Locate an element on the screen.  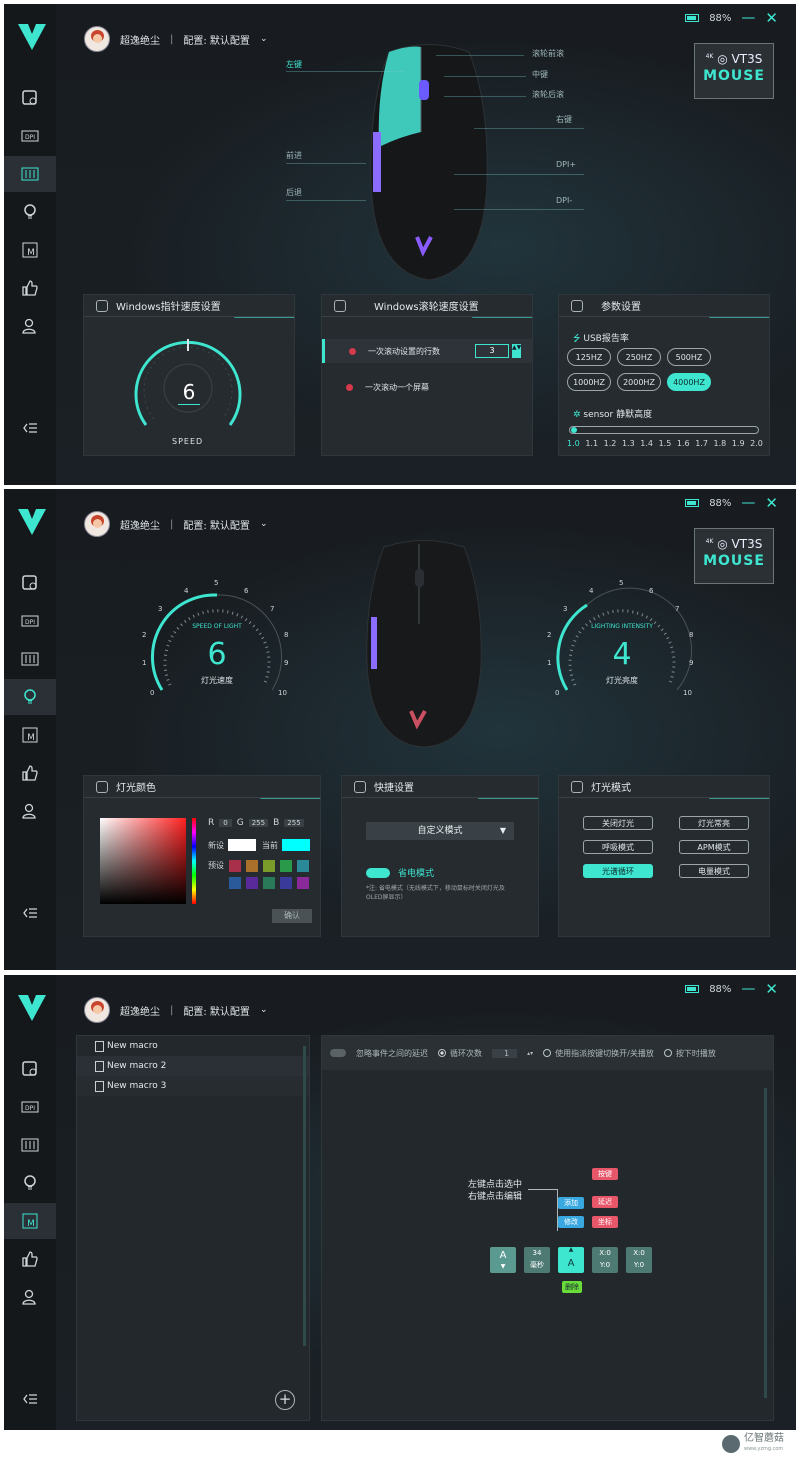
mode-off: 关闭灯光 is located at coordinates (618, 823).